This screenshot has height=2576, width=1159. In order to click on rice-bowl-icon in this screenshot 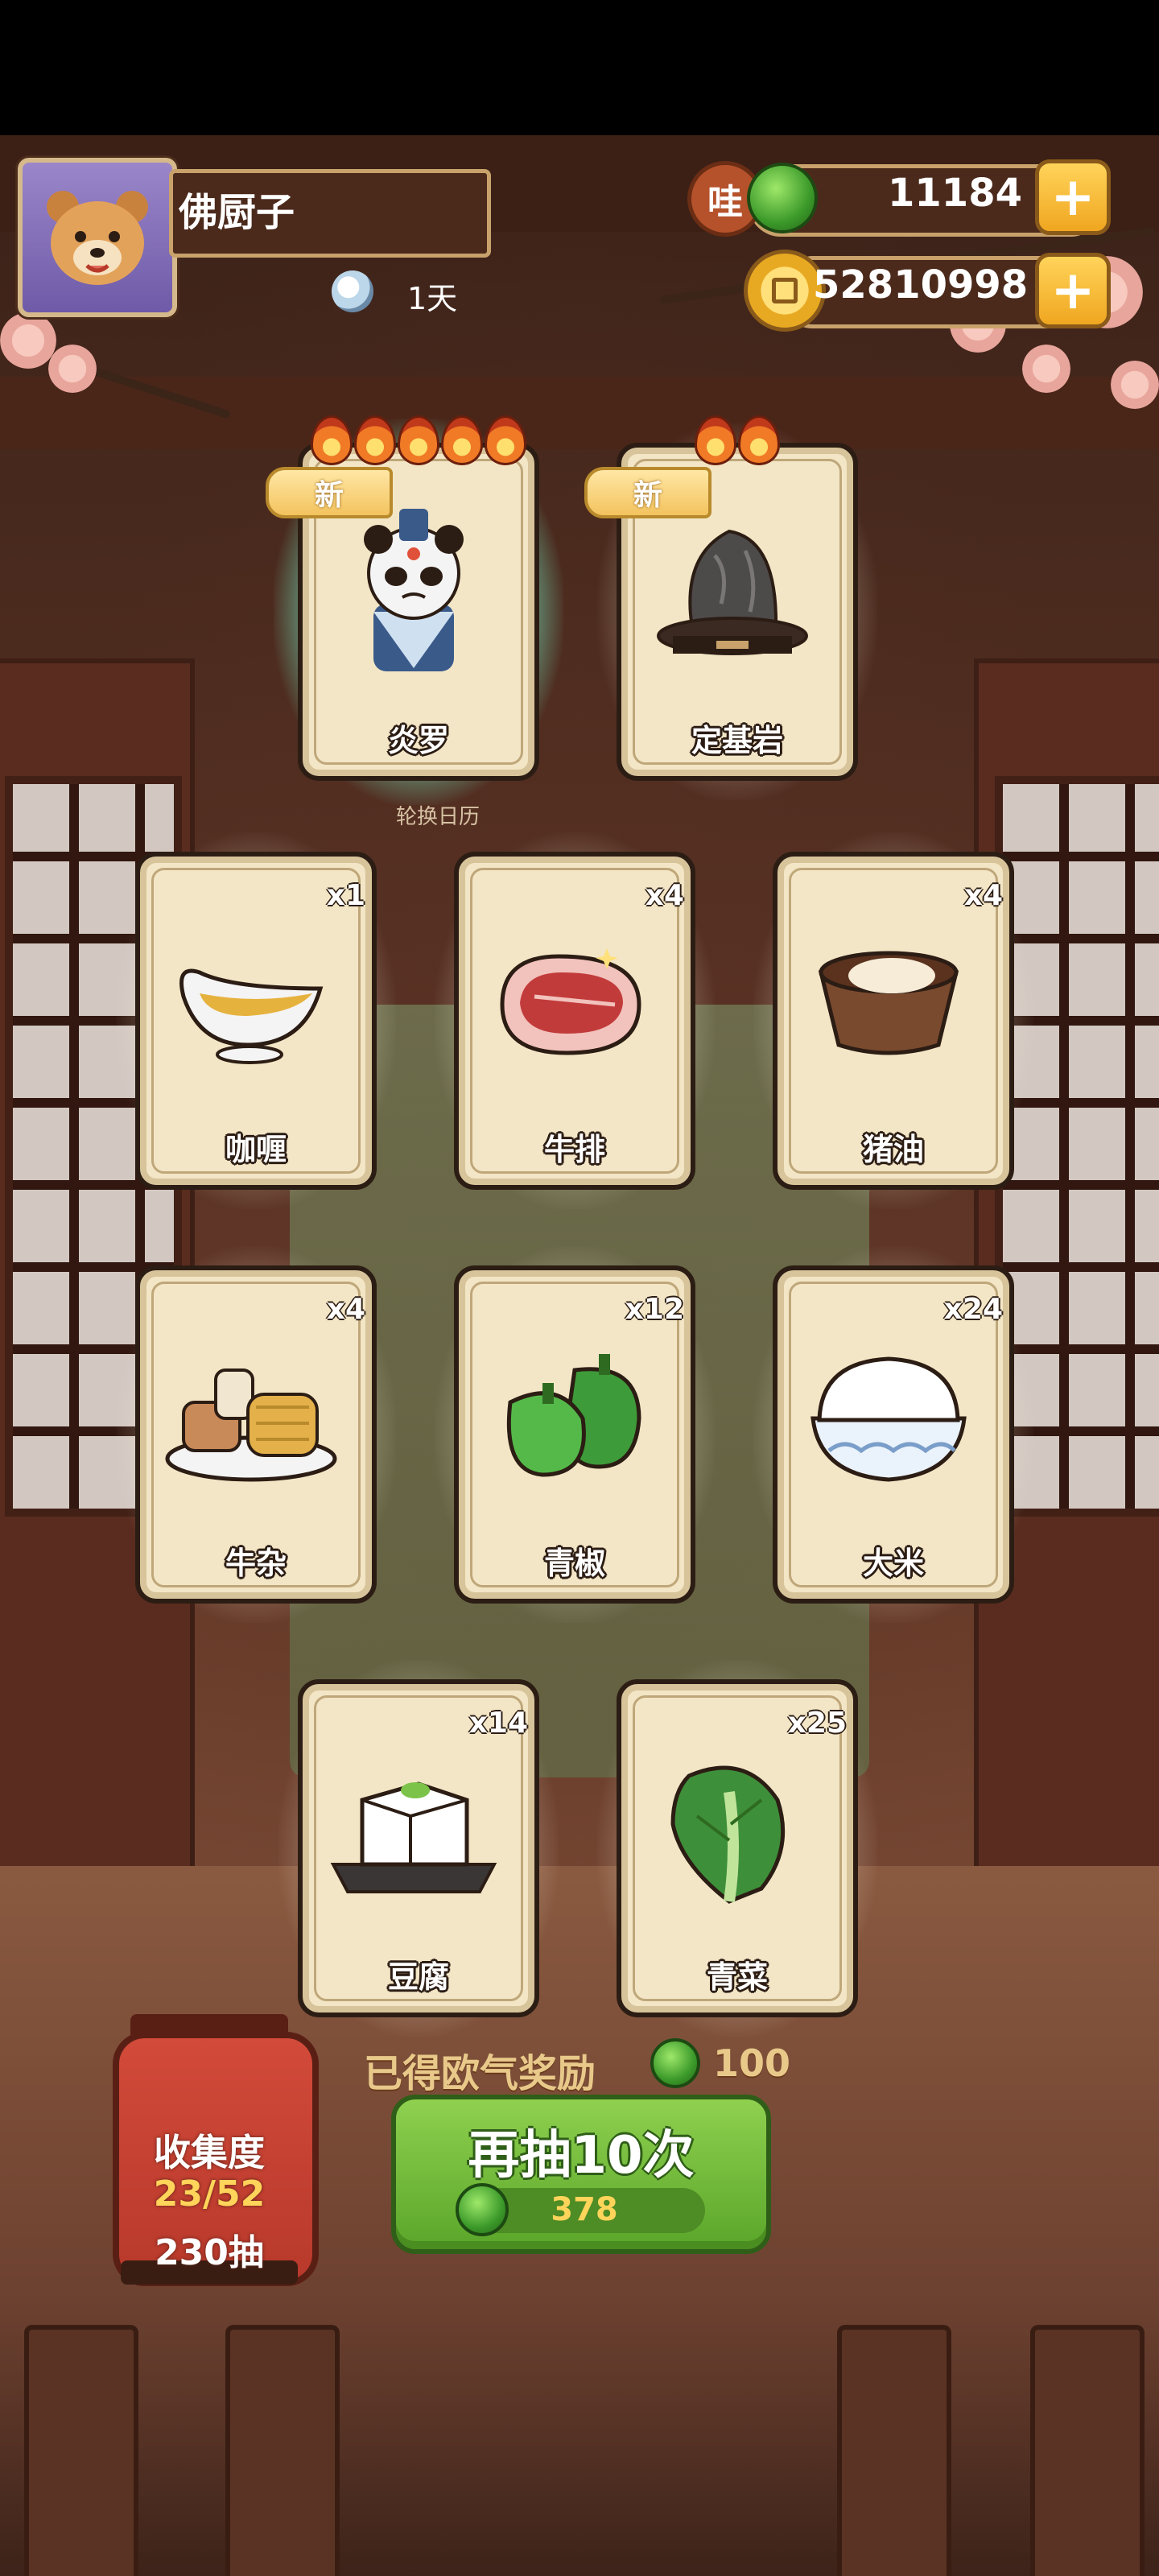, I will do `click(888, 1419)`.